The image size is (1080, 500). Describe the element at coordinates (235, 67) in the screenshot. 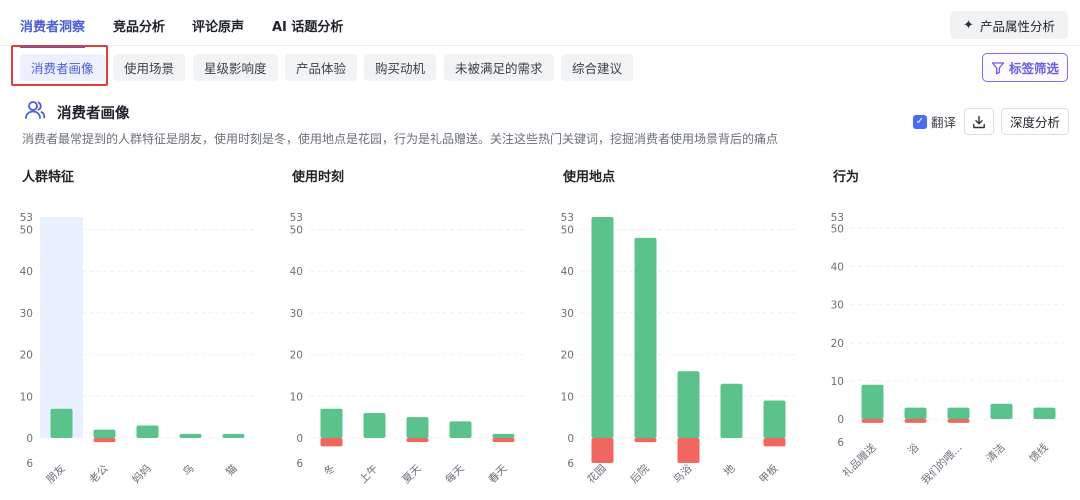

I see `subtab-star-impact: 星级影响度` at that location.